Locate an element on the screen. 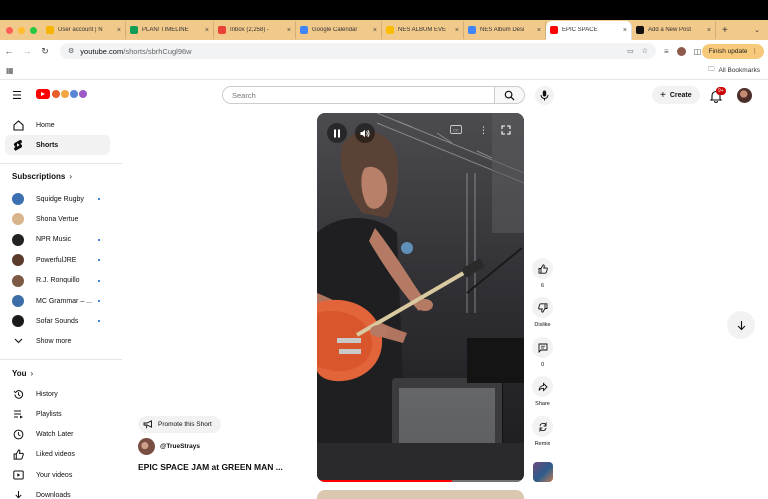  playback-progress-bar is located at coordinates (420, 481).